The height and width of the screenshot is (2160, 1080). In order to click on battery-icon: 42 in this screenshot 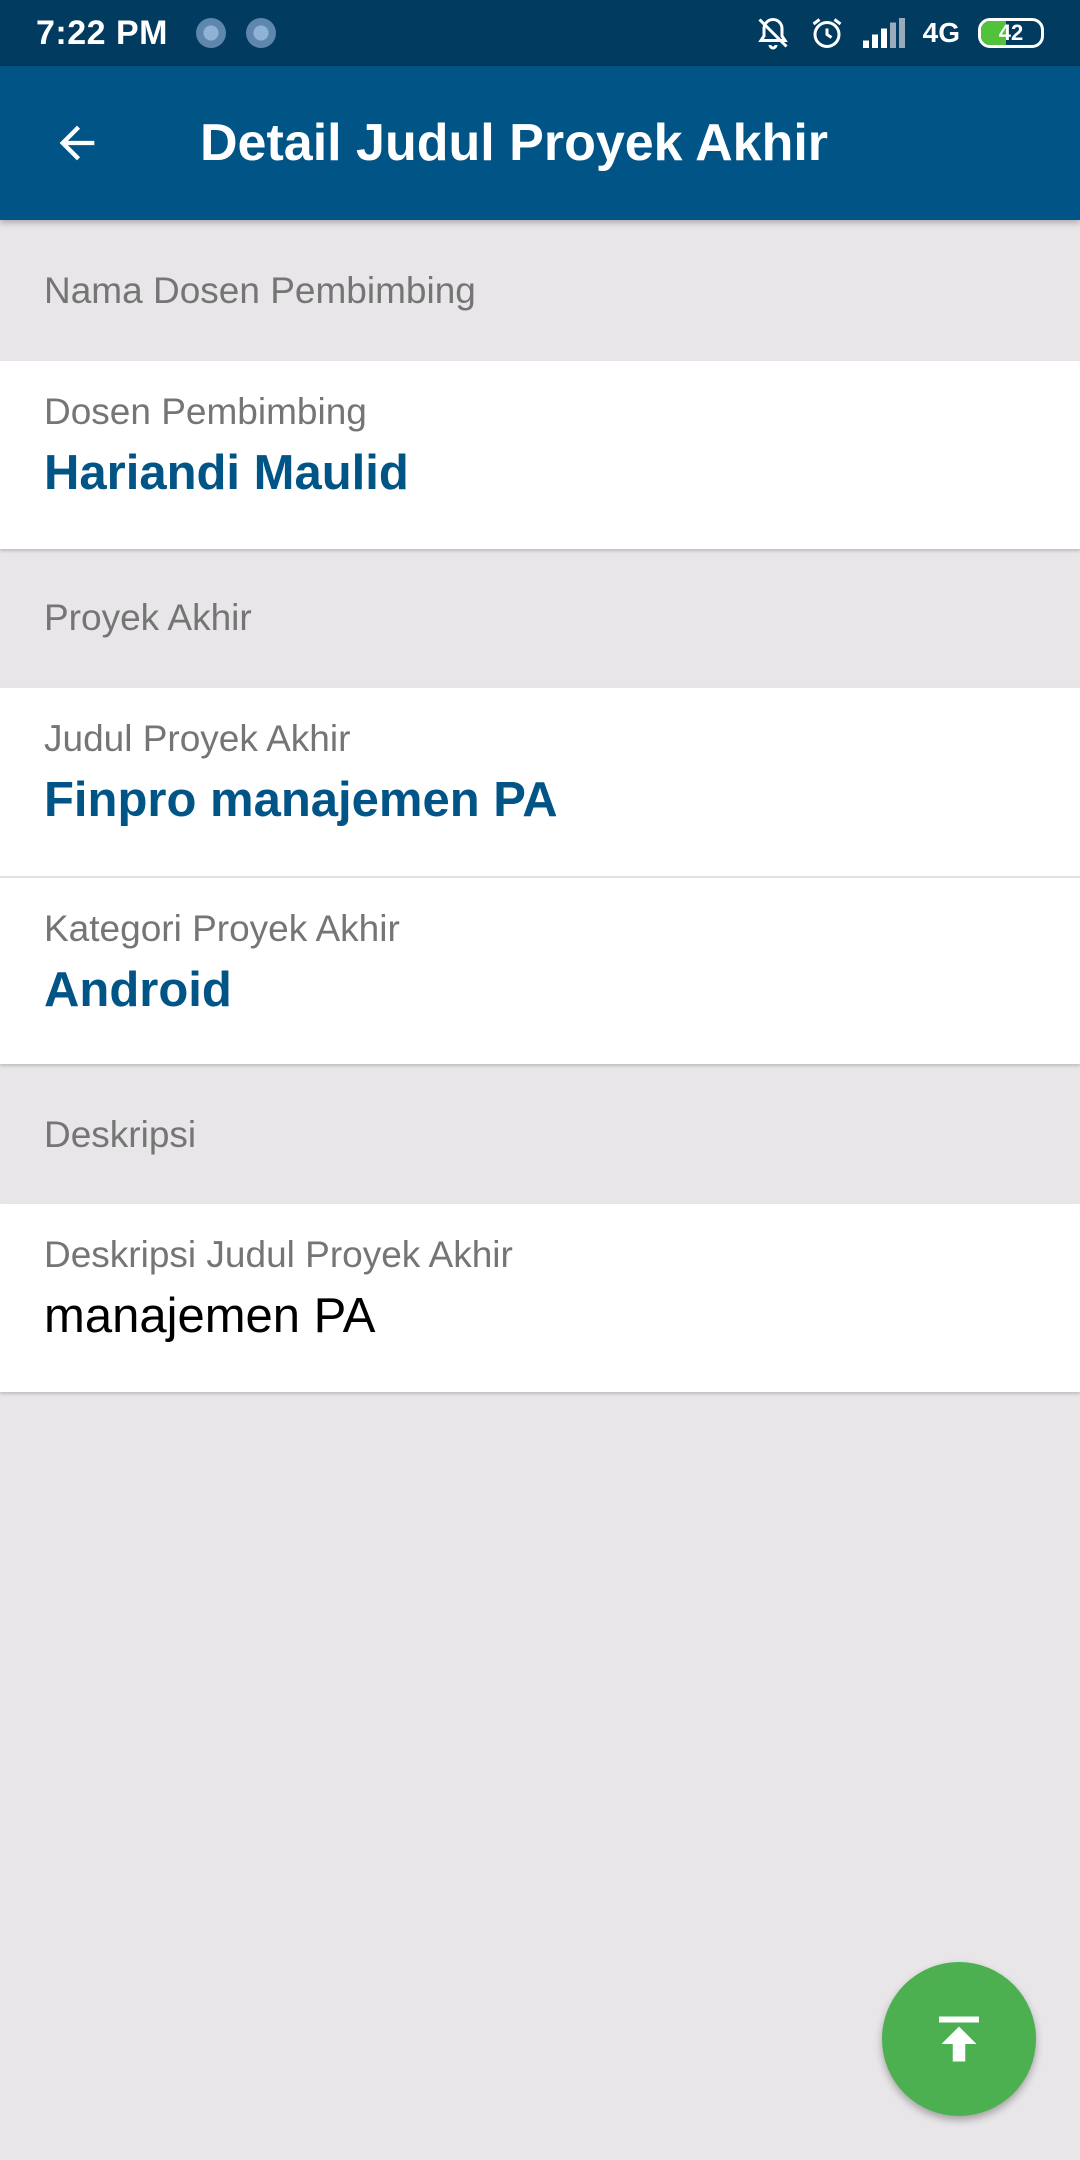, I will do `click(1011, 33)`.